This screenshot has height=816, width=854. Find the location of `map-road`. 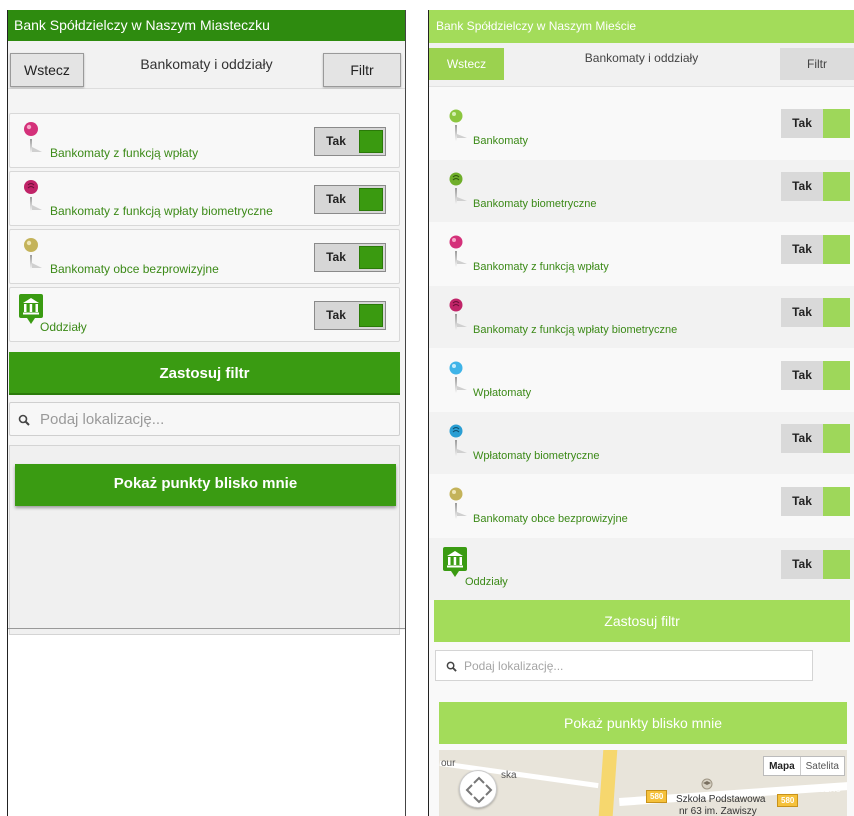

map-road is located at coordinates (608, 783).